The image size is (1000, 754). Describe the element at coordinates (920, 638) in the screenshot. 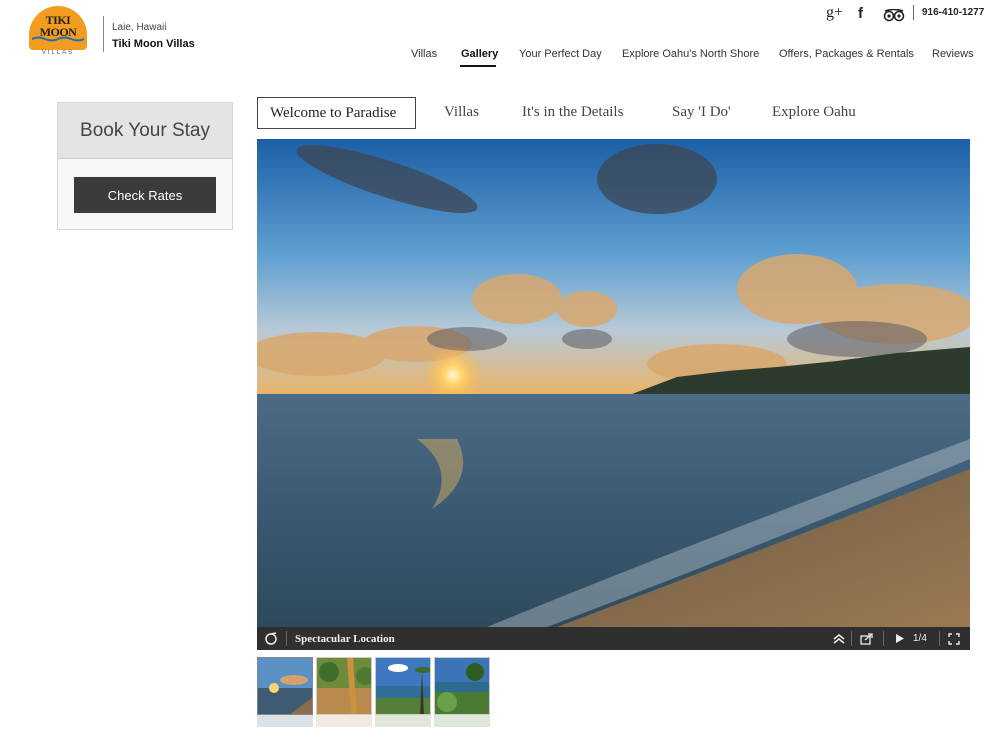

I see `image-counter: 1/4` at that location.